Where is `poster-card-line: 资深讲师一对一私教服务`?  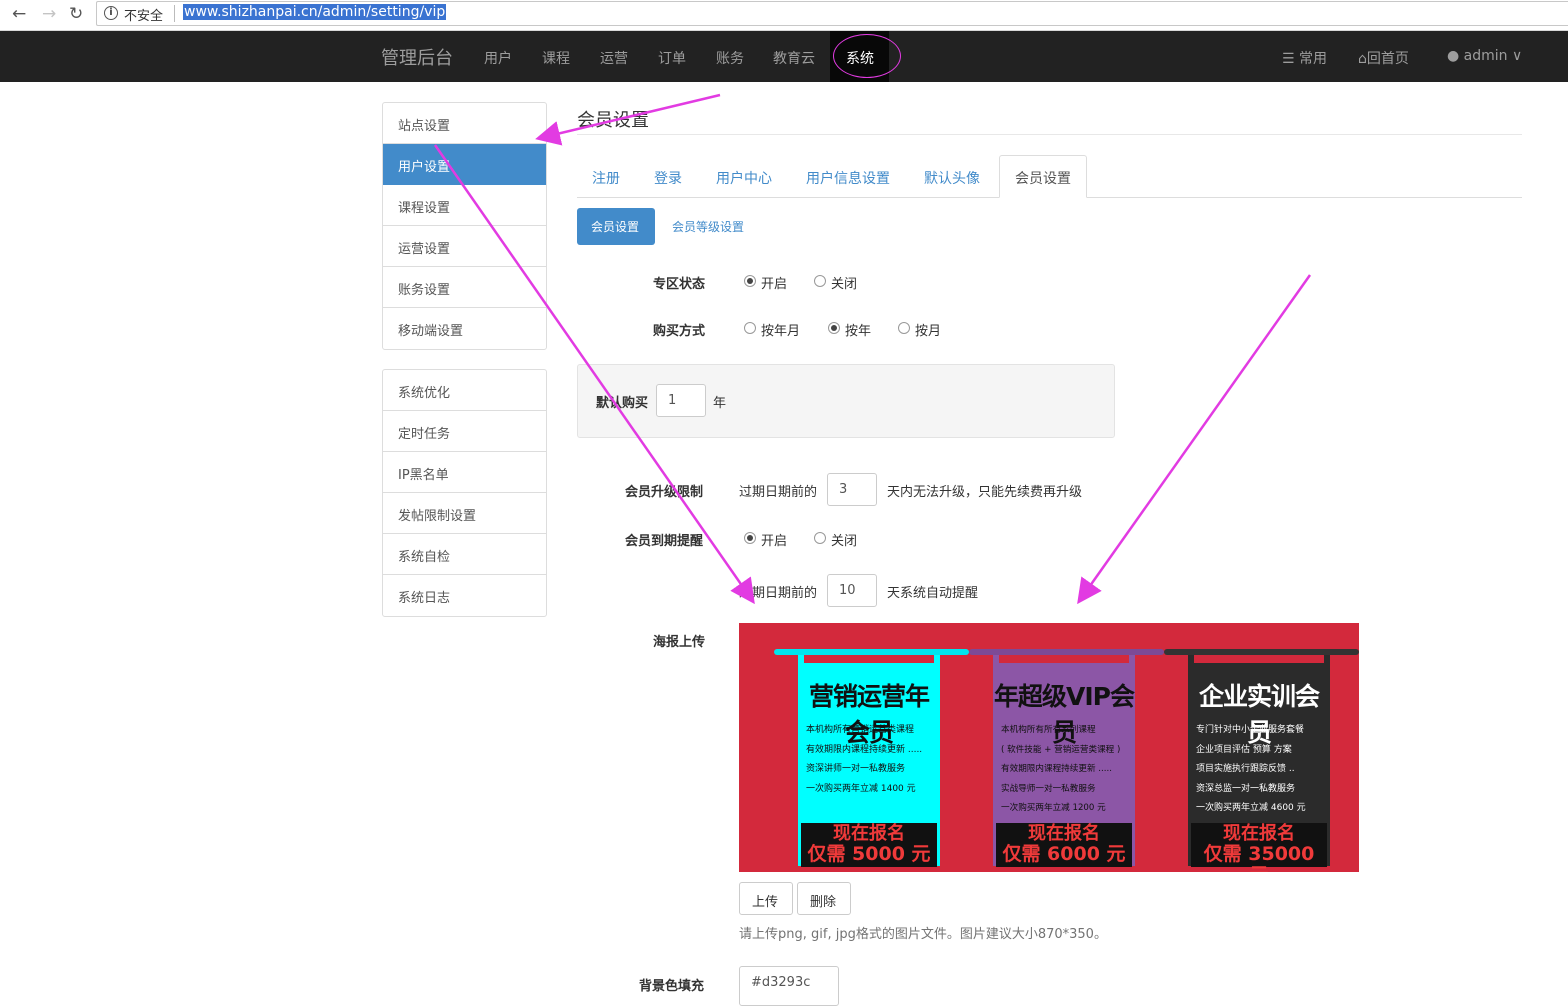
poster-card-line: 资深讲师一对一私教服务 is located at coordinates (856, 769).